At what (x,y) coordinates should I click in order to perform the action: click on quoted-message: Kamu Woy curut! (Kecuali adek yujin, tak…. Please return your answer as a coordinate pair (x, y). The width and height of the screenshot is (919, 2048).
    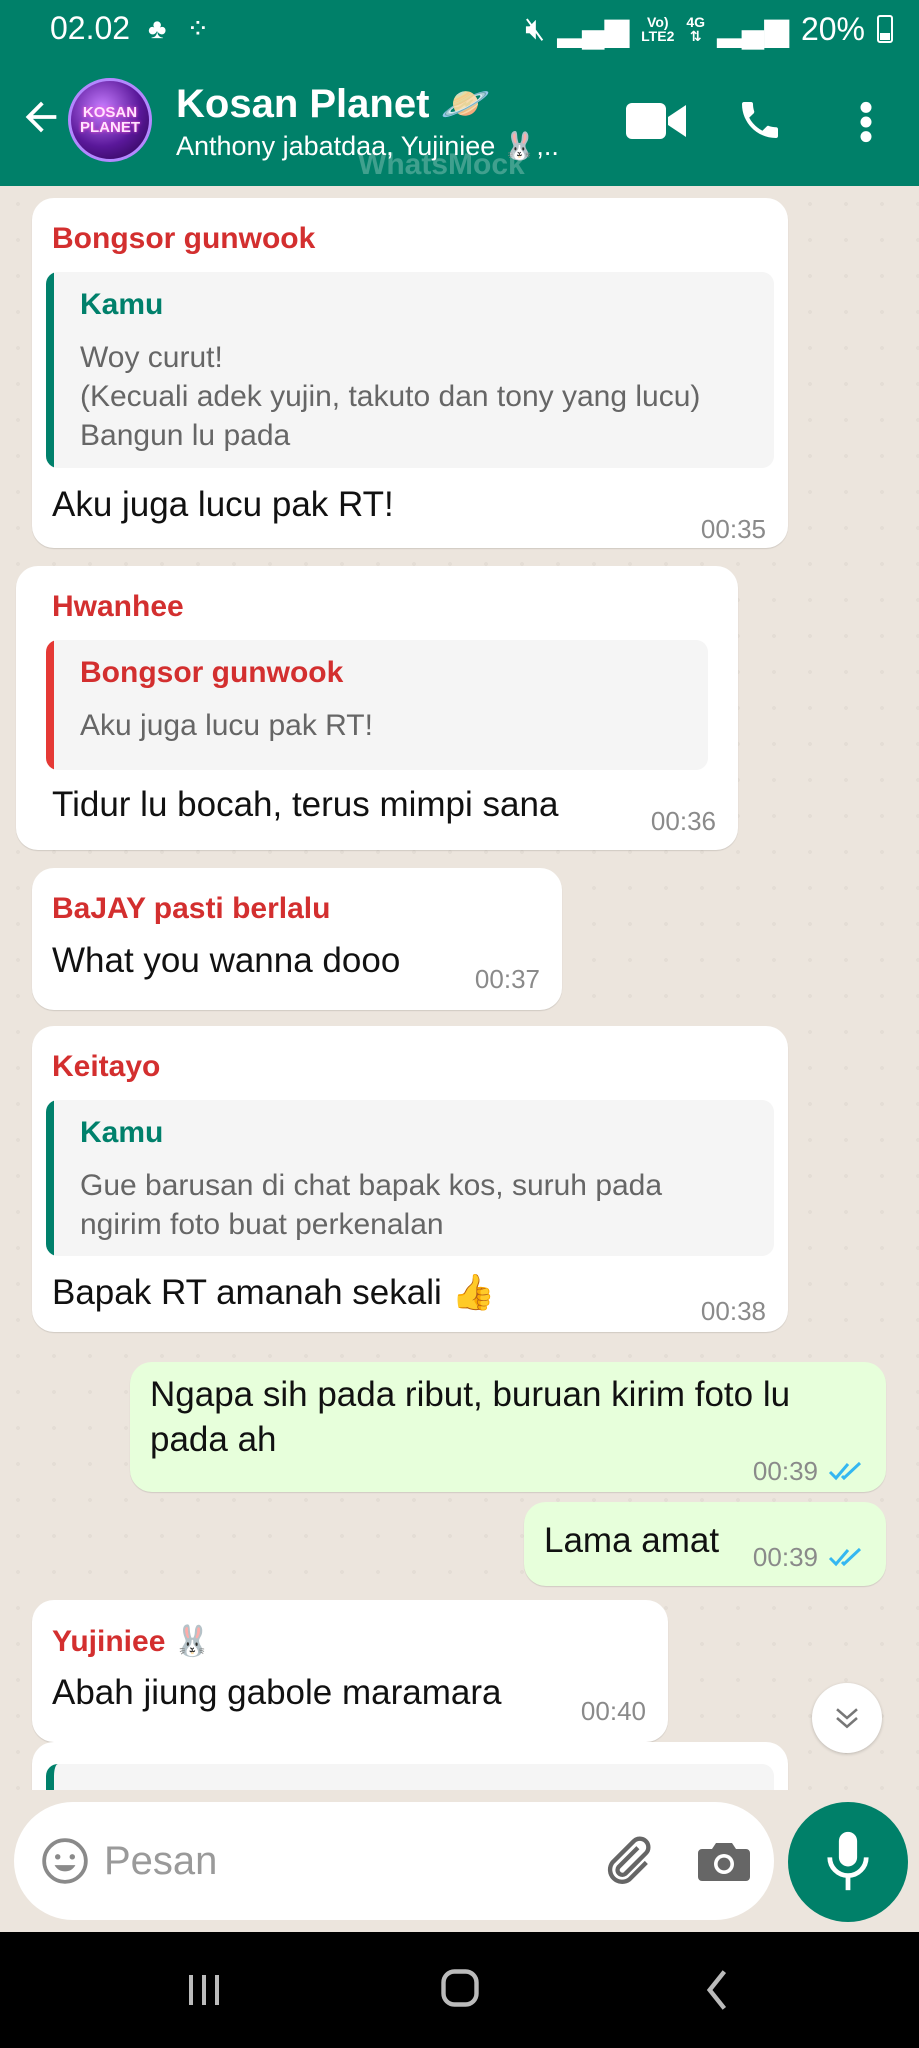
    Looking at the image, I should click on (410, 370).